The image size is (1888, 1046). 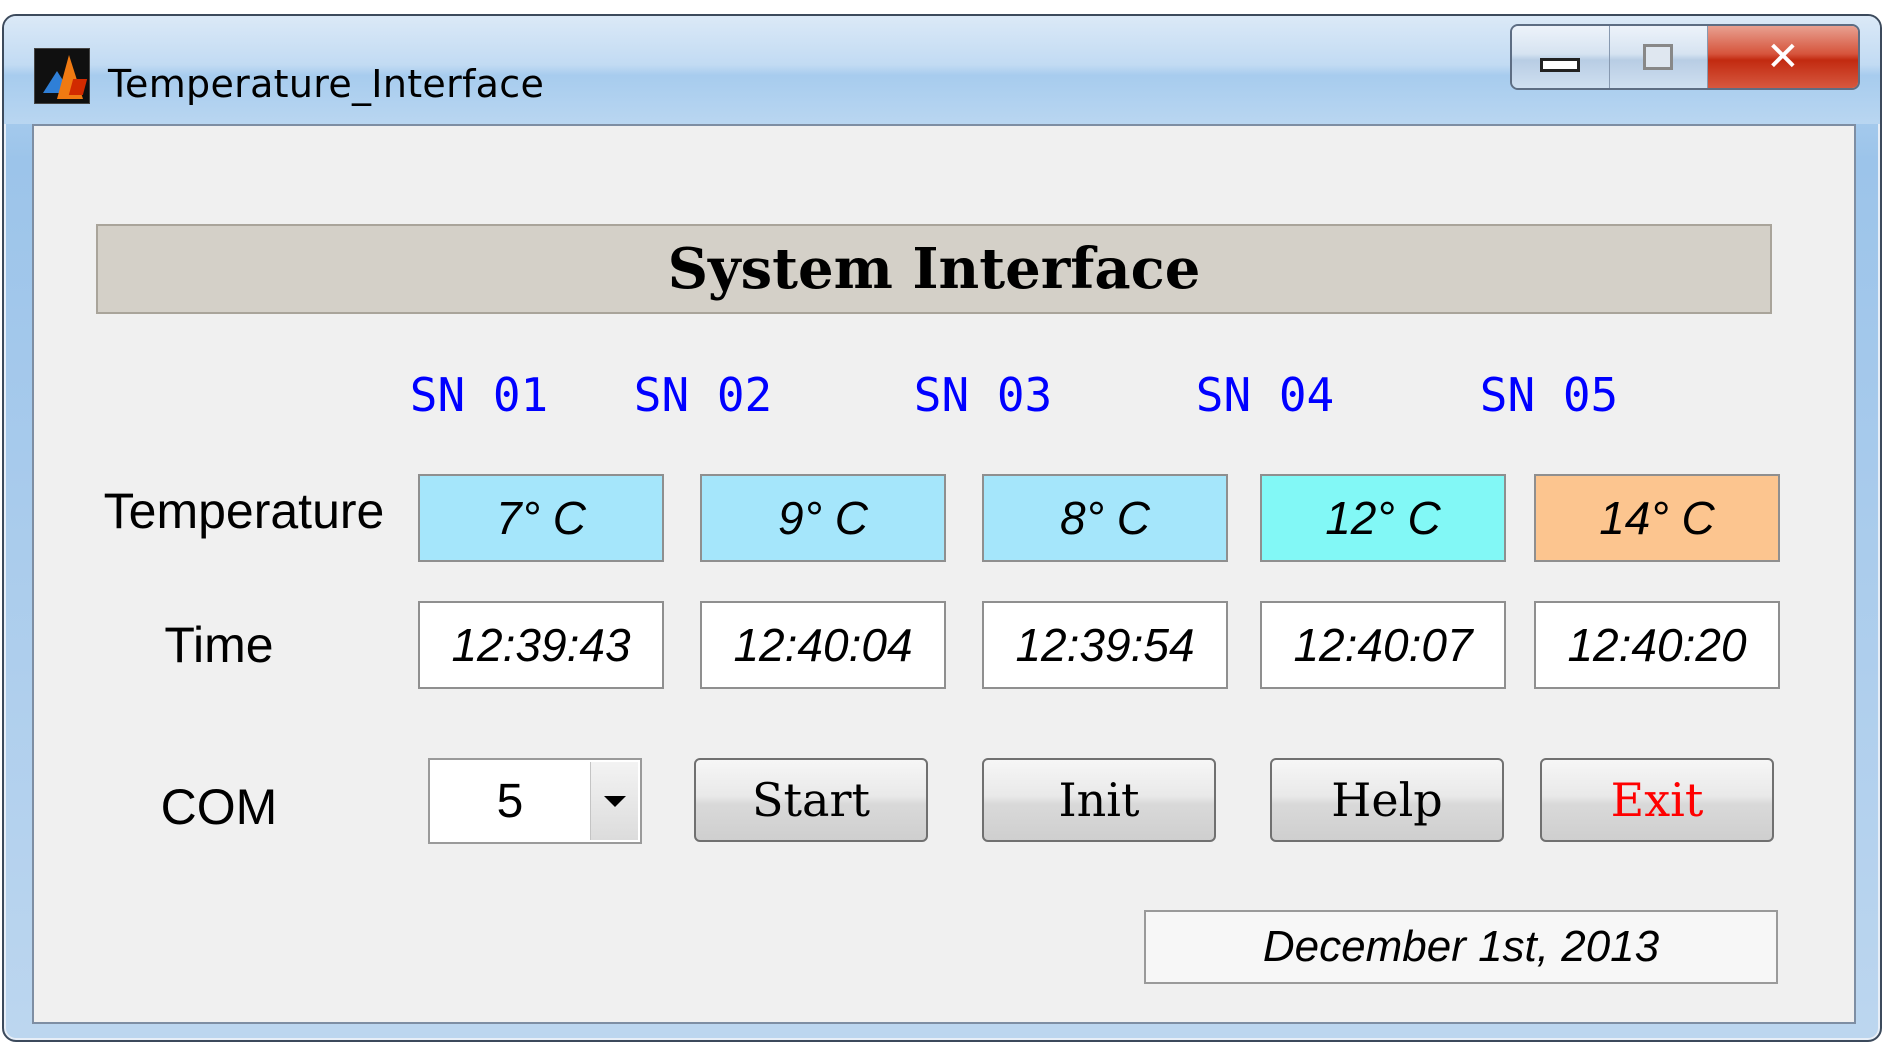 What do you see at coordinates (535, 801) in the screenshot?
I see `com-port-select: 5` at bounding box center [535, 801].